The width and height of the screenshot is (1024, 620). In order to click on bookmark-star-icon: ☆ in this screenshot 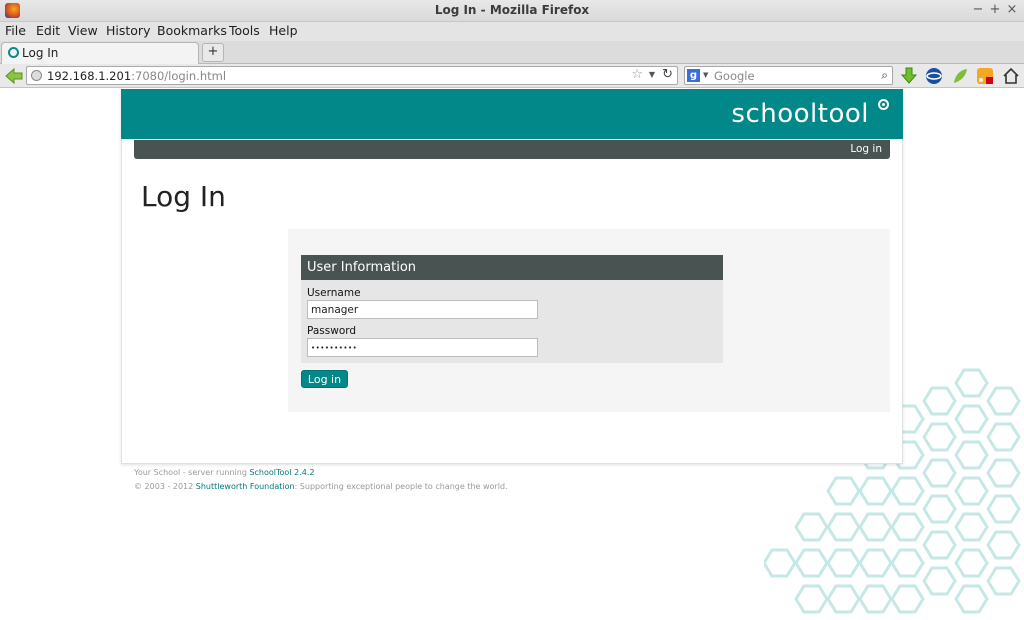, I will do `click(637, 74)`.